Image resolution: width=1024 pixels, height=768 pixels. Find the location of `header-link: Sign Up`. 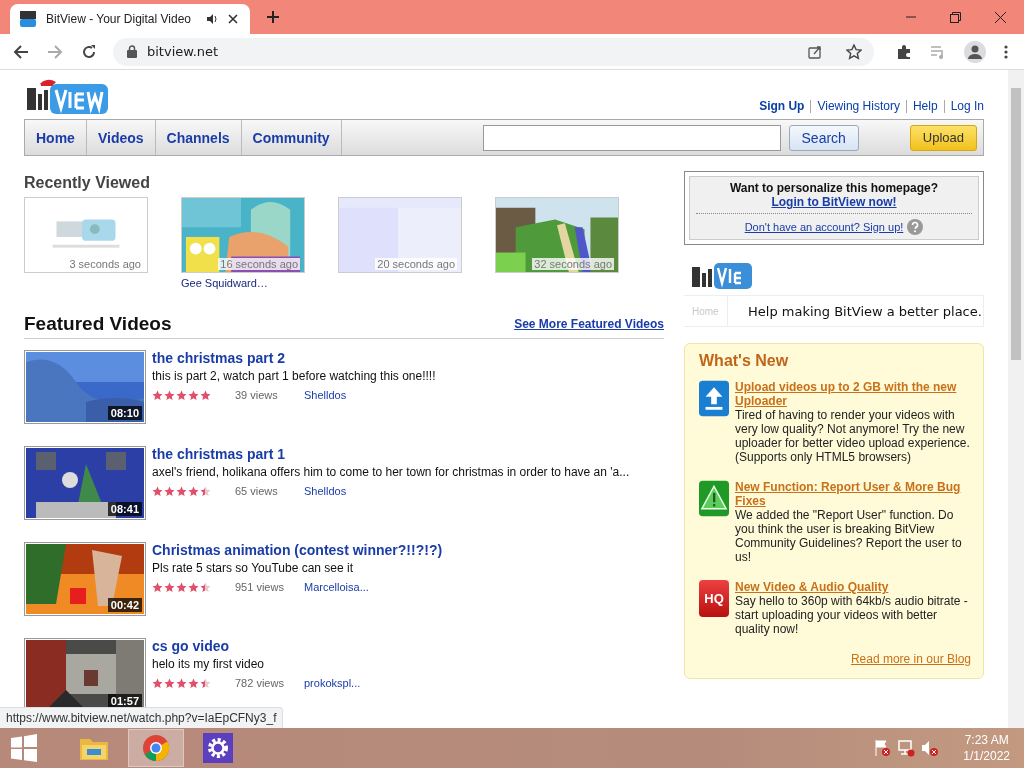

header-link: Sign Up is located at coordinates (782, 106).